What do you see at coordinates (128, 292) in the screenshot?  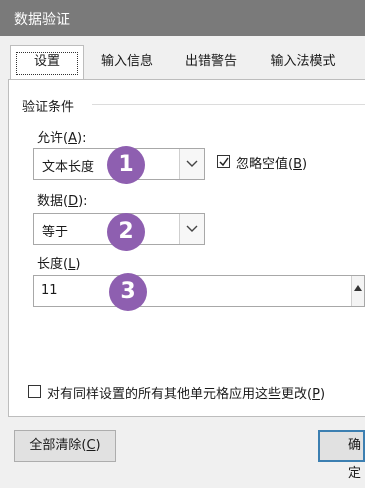 I see `step-badge-3: 3` at bounding box center [128, 292].